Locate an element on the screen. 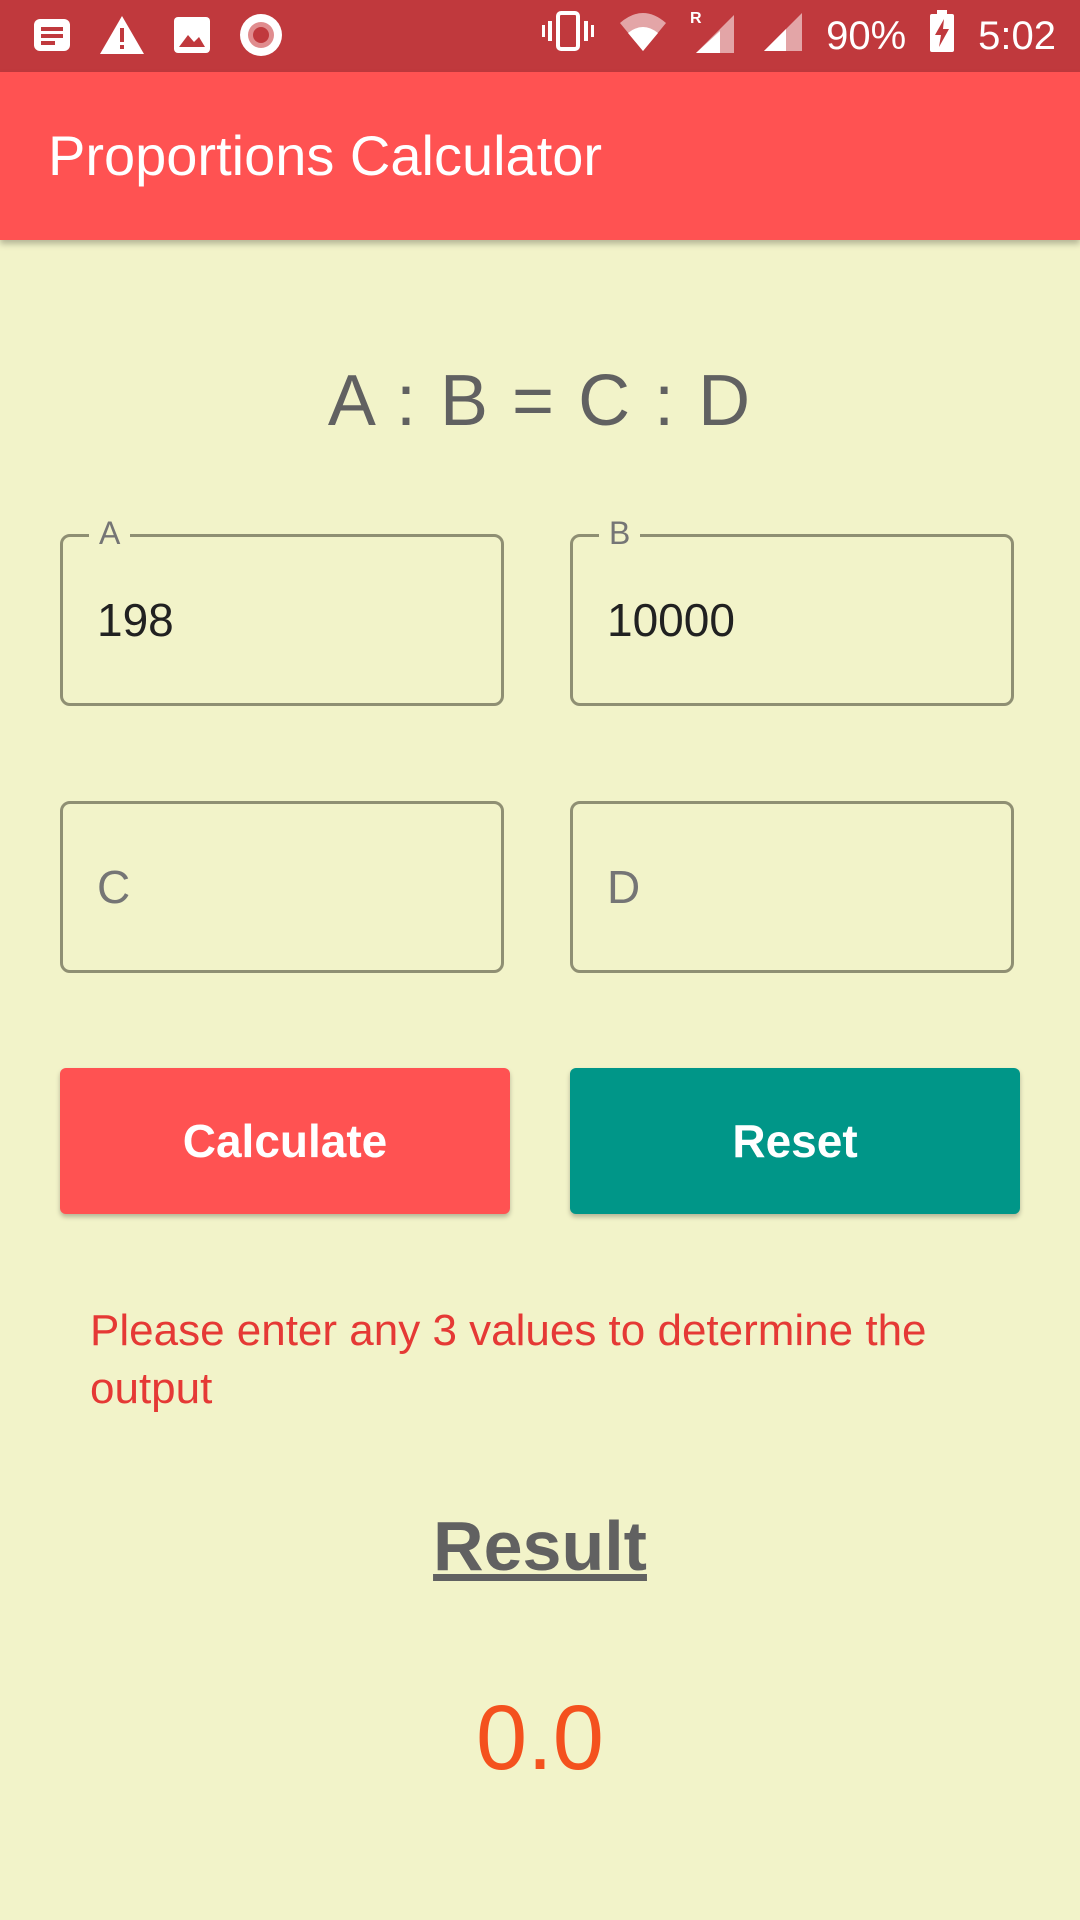  battery-charging-icon is located at coordinates (942, 36).